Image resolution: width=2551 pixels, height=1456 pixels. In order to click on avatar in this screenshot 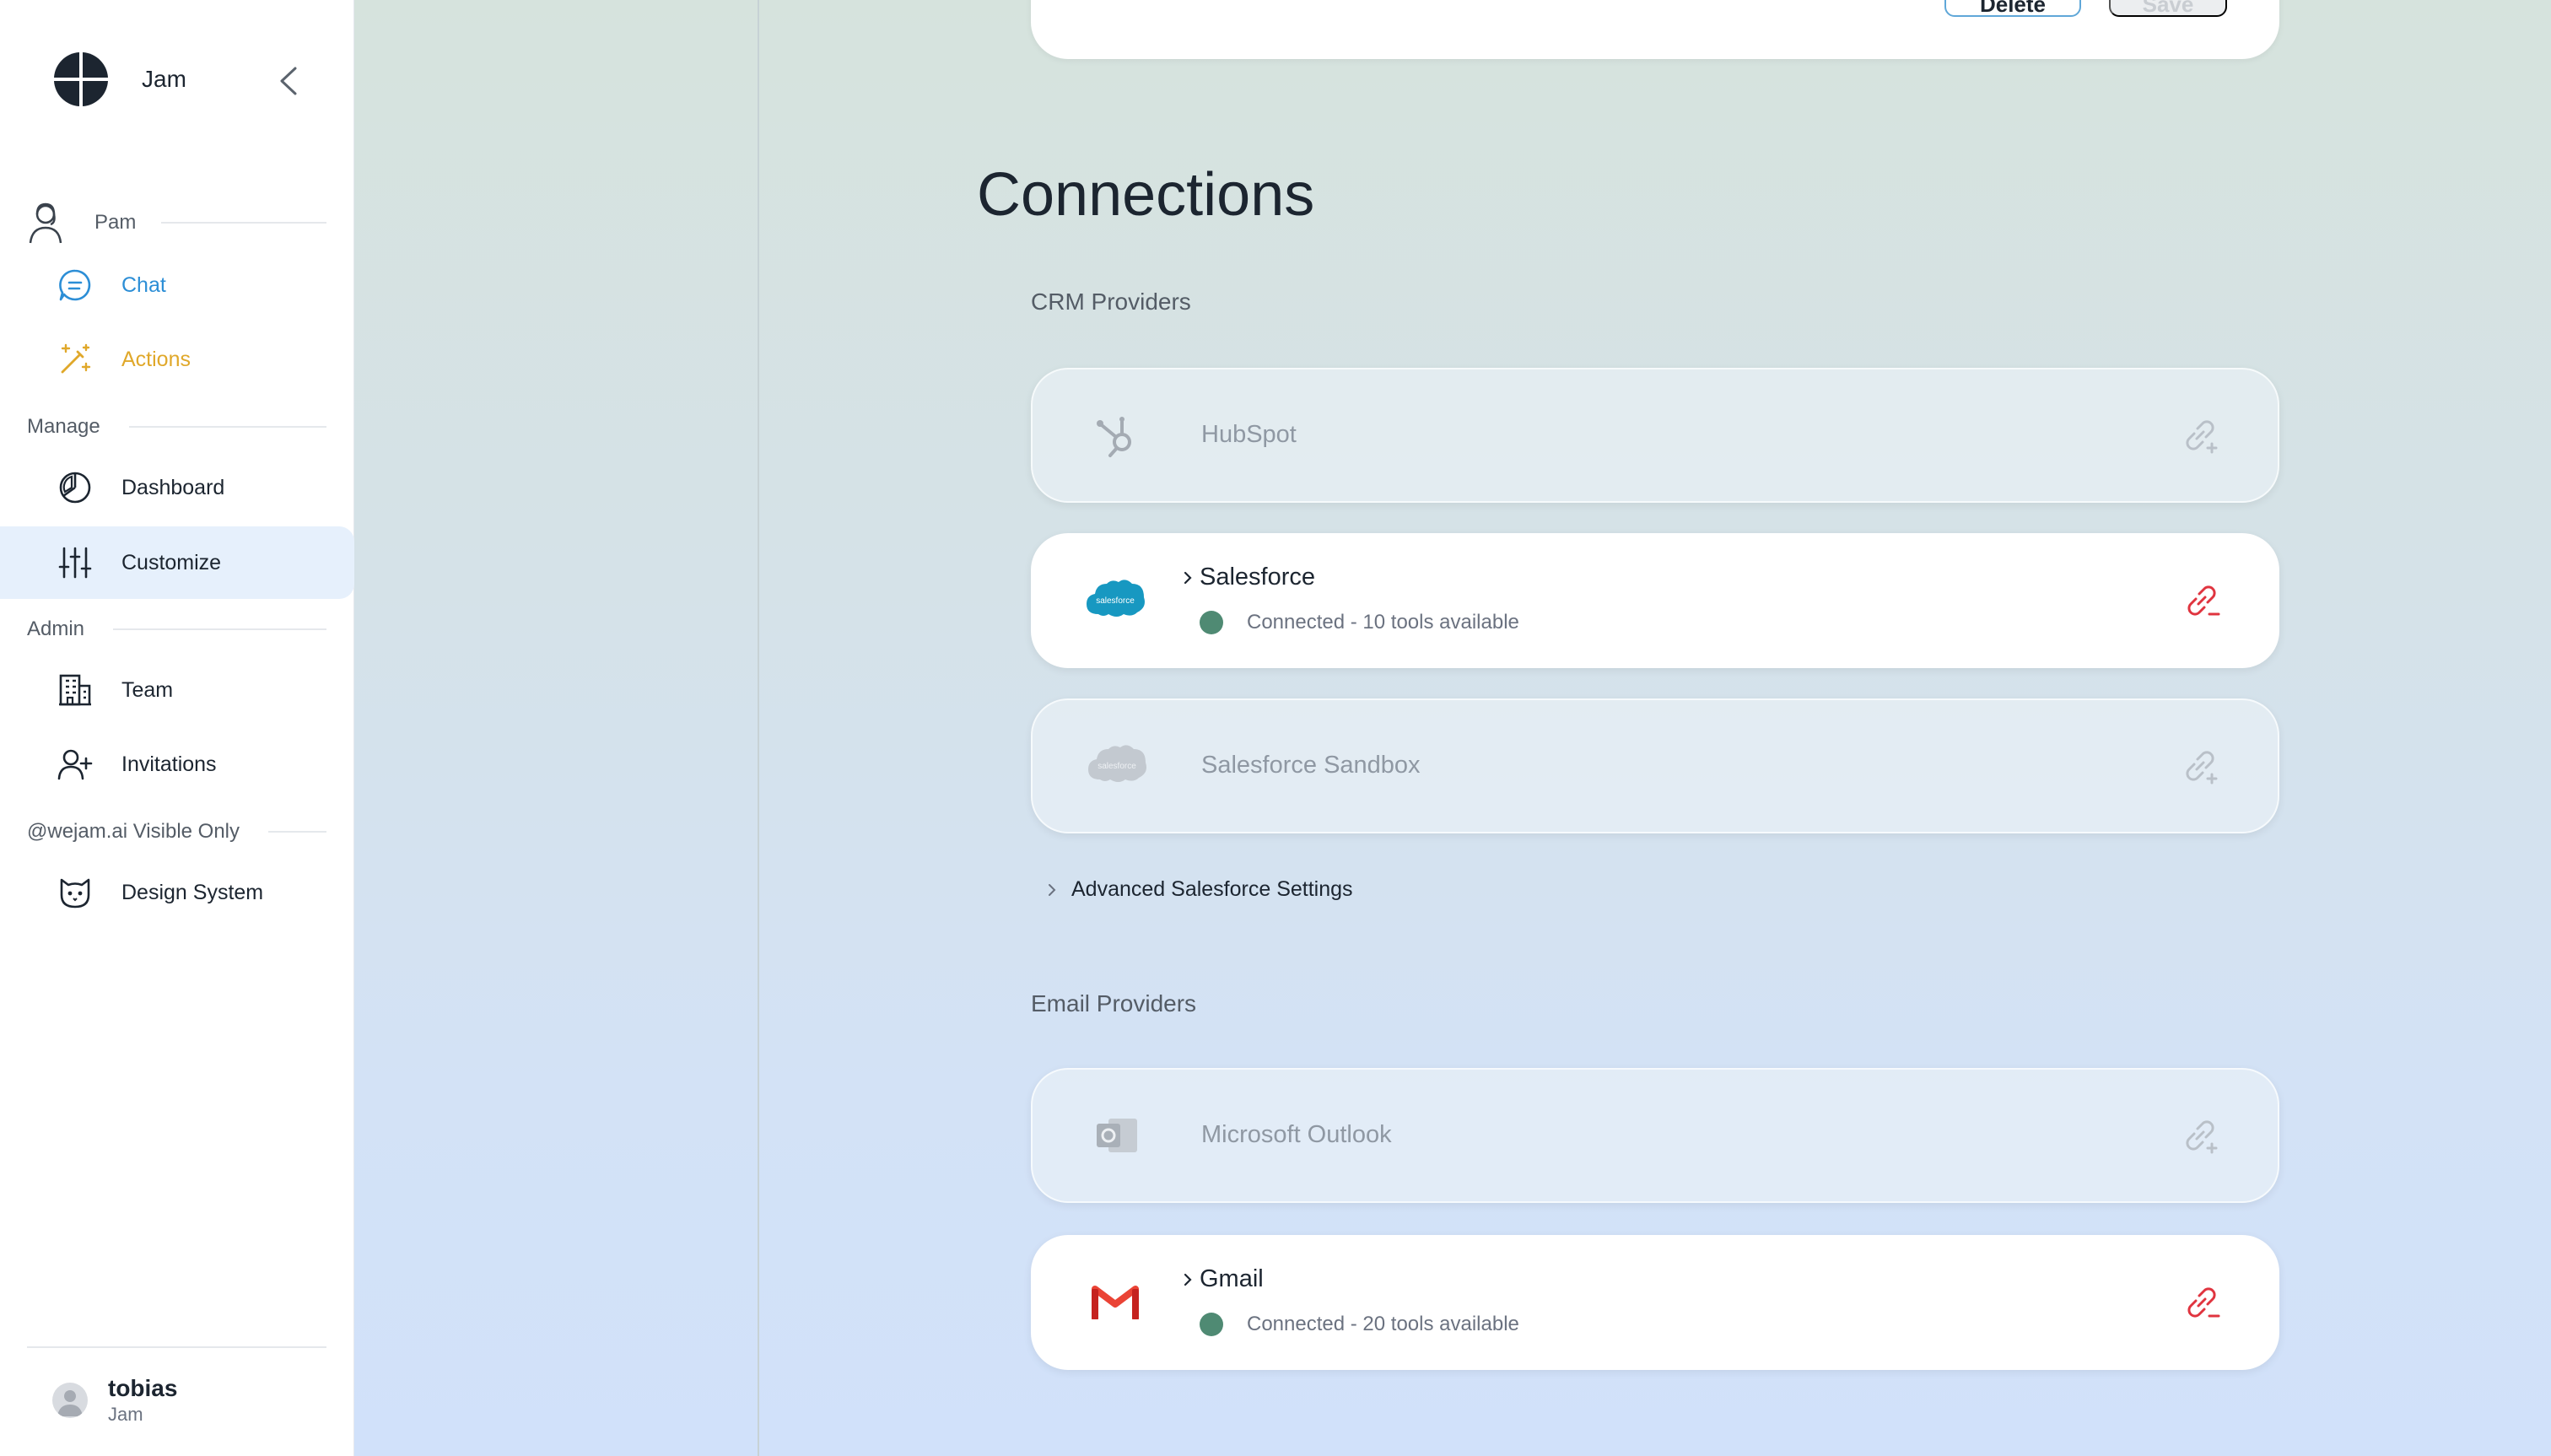, I will do `click(70, 1400)`.